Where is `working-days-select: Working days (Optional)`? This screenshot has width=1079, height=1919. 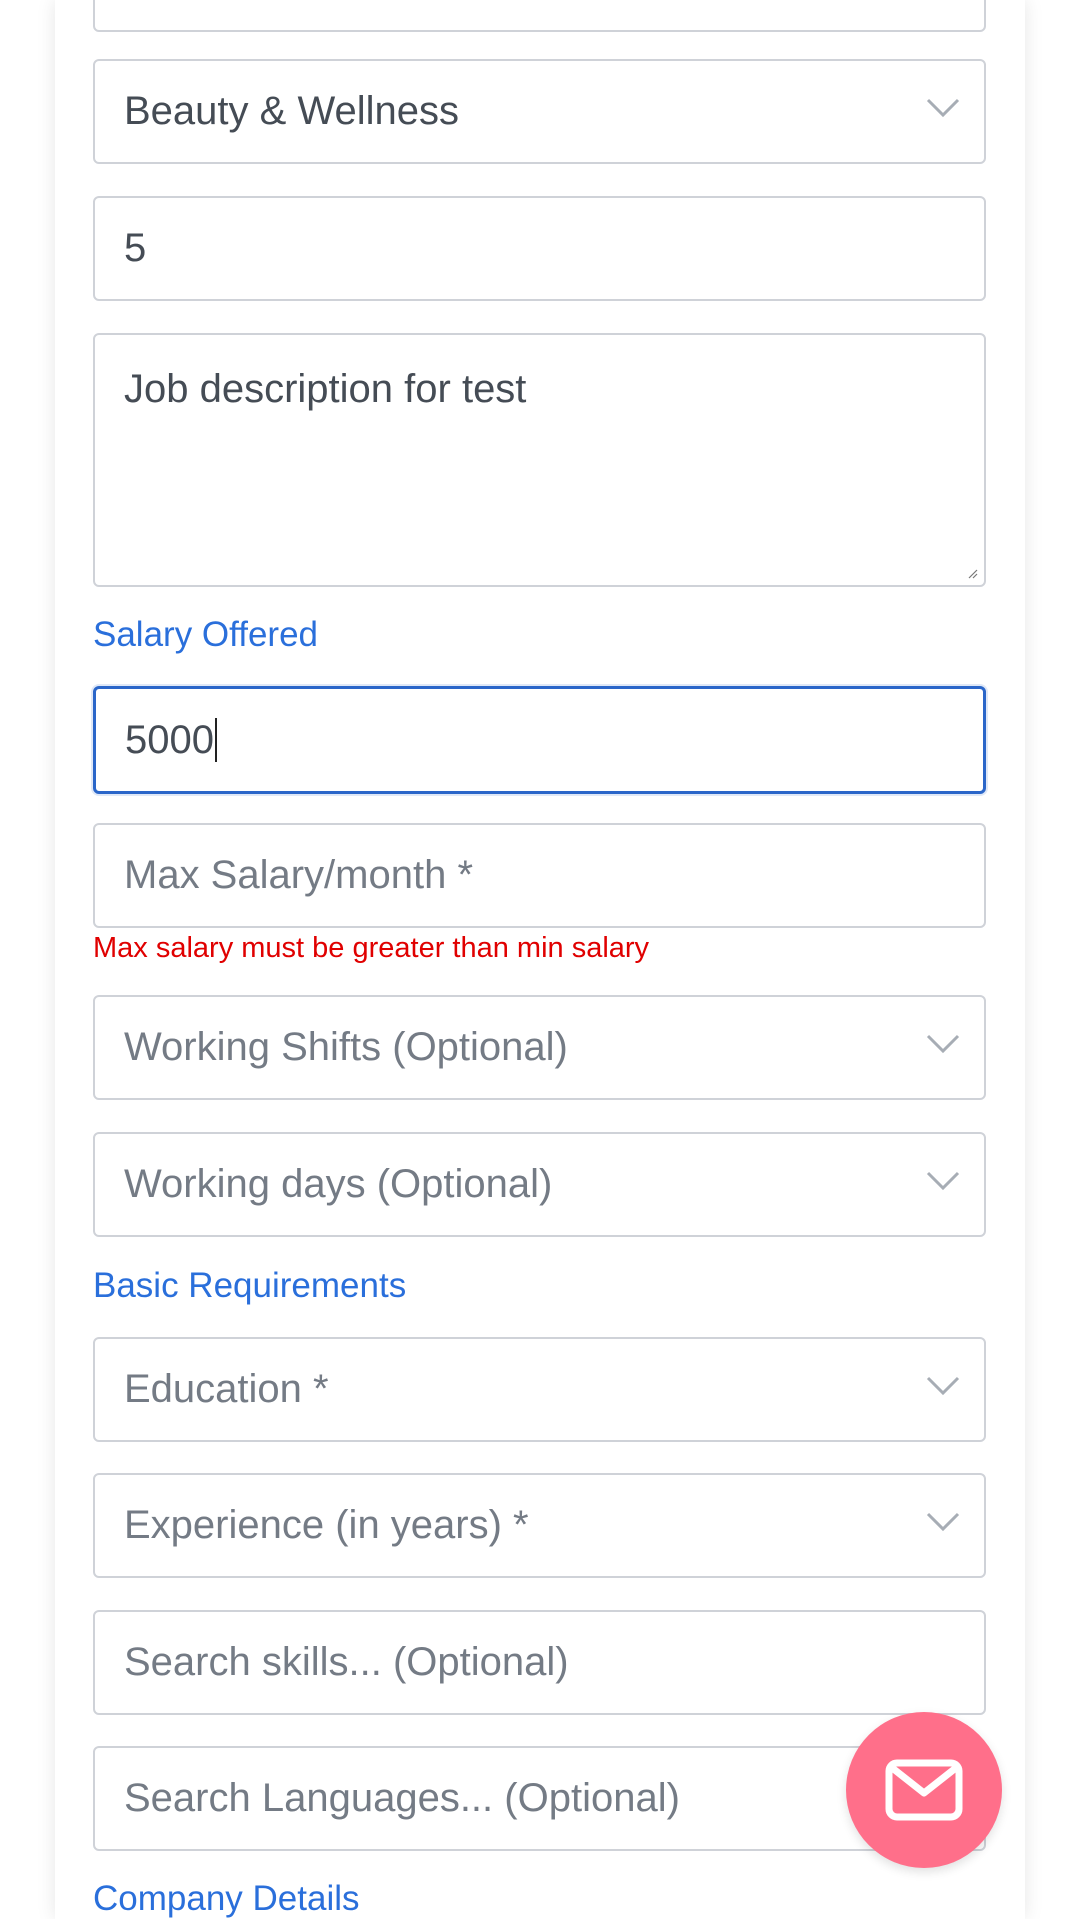 working-days-select: Working days (Optional) is located at coordinates (539, 1184).